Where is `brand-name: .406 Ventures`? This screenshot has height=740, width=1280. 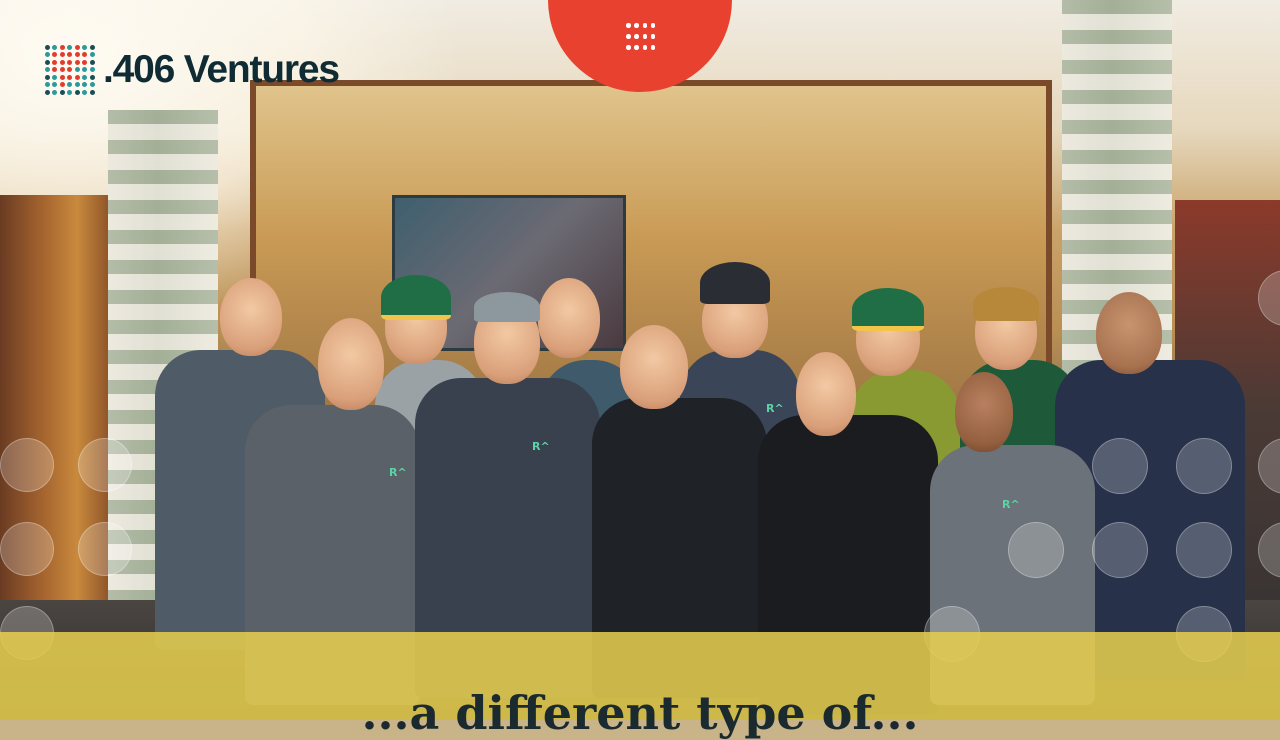
brand-name: .406 Ventures is located at coordinates (221, 69).